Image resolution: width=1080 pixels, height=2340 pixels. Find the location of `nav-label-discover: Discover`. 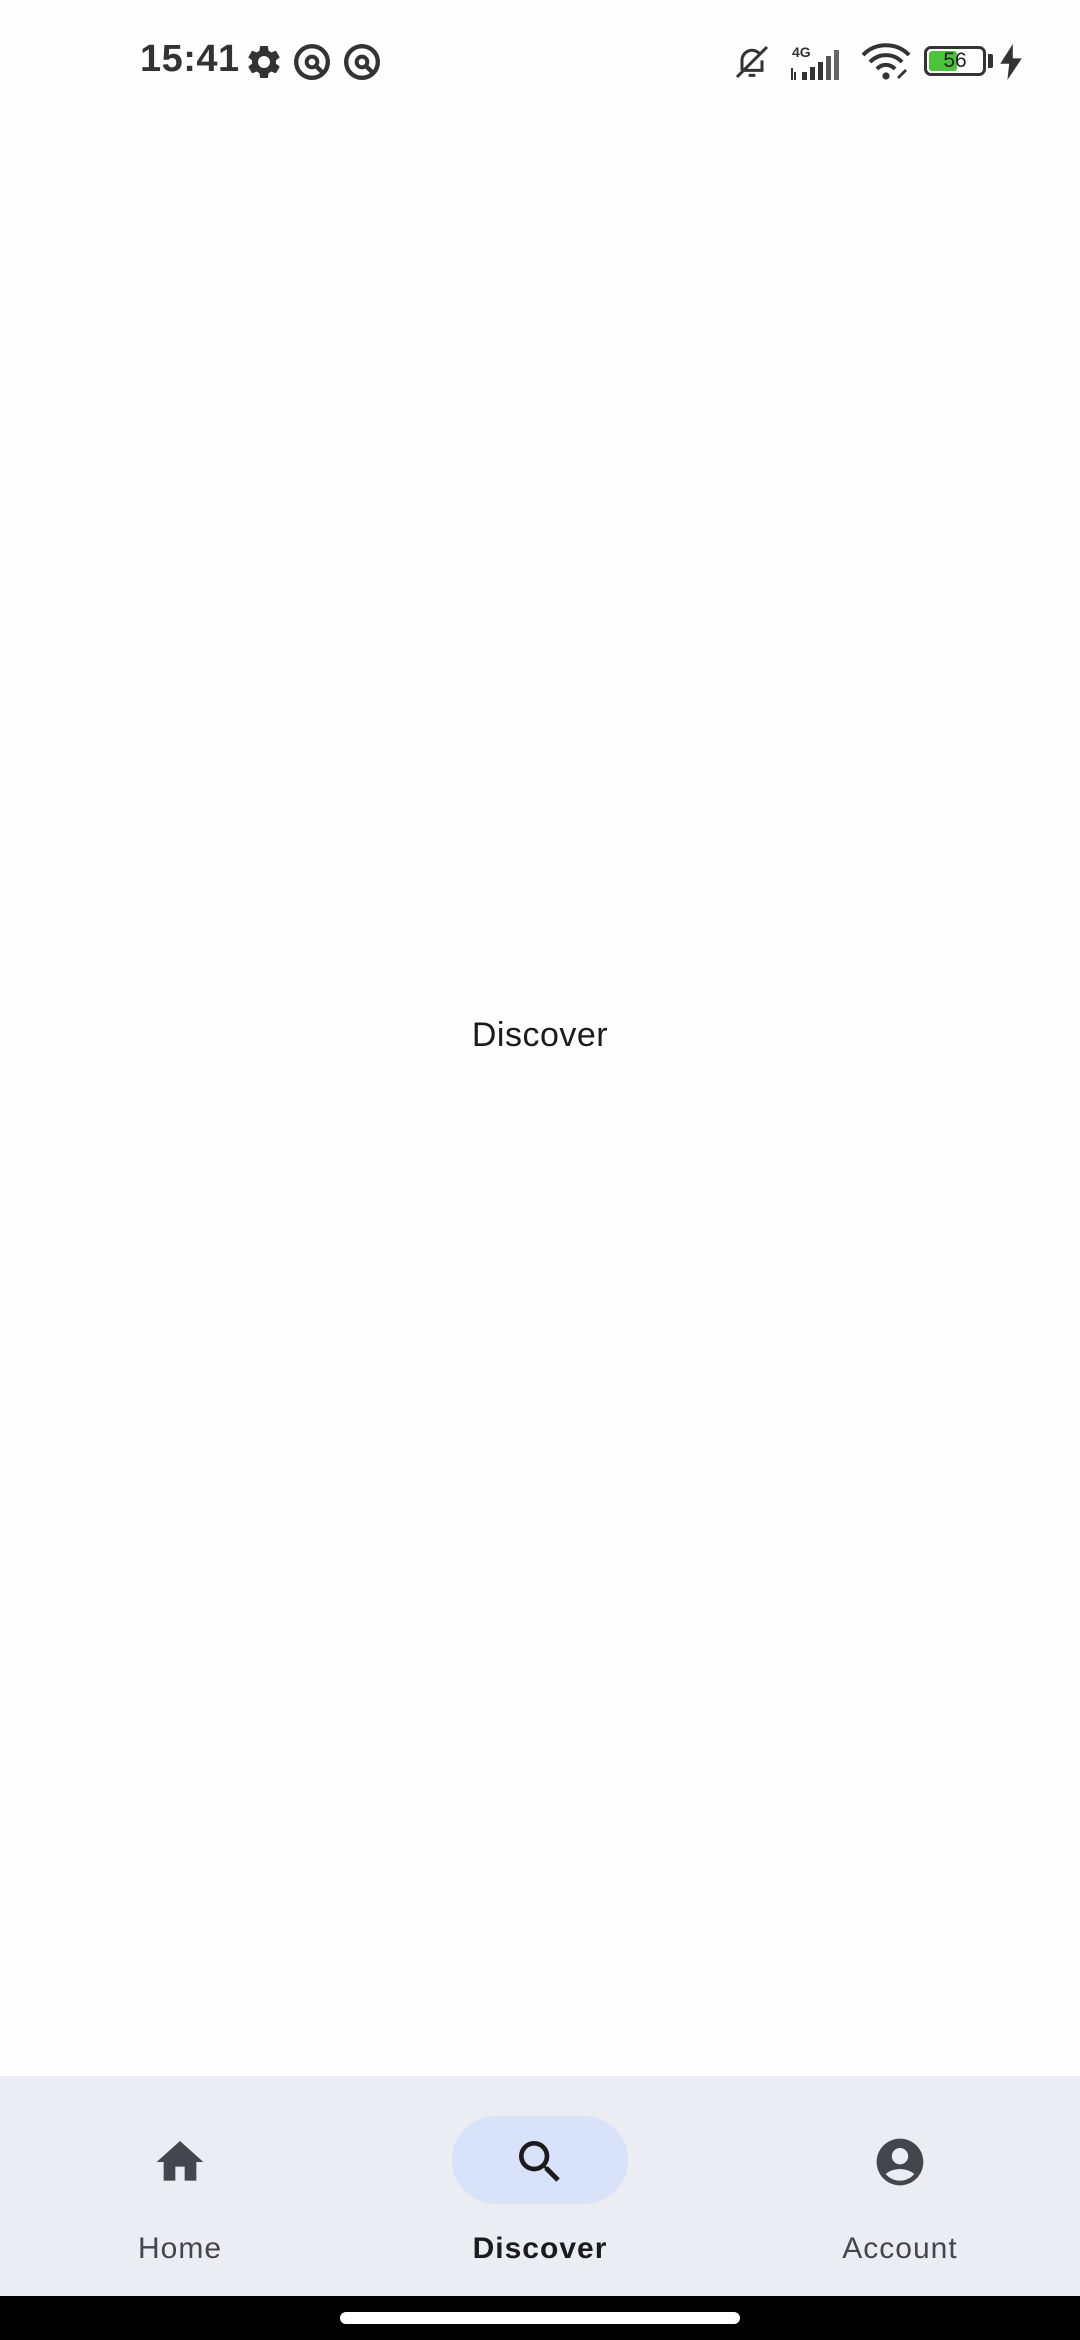

nav-label-discover: Discover is located at coordinates (540, 2248).